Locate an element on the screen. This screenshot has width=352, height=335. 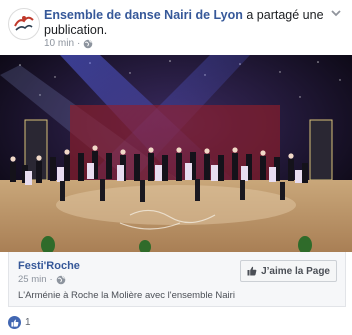
post-meta: 10 min · is located at coordinates (68, 43).